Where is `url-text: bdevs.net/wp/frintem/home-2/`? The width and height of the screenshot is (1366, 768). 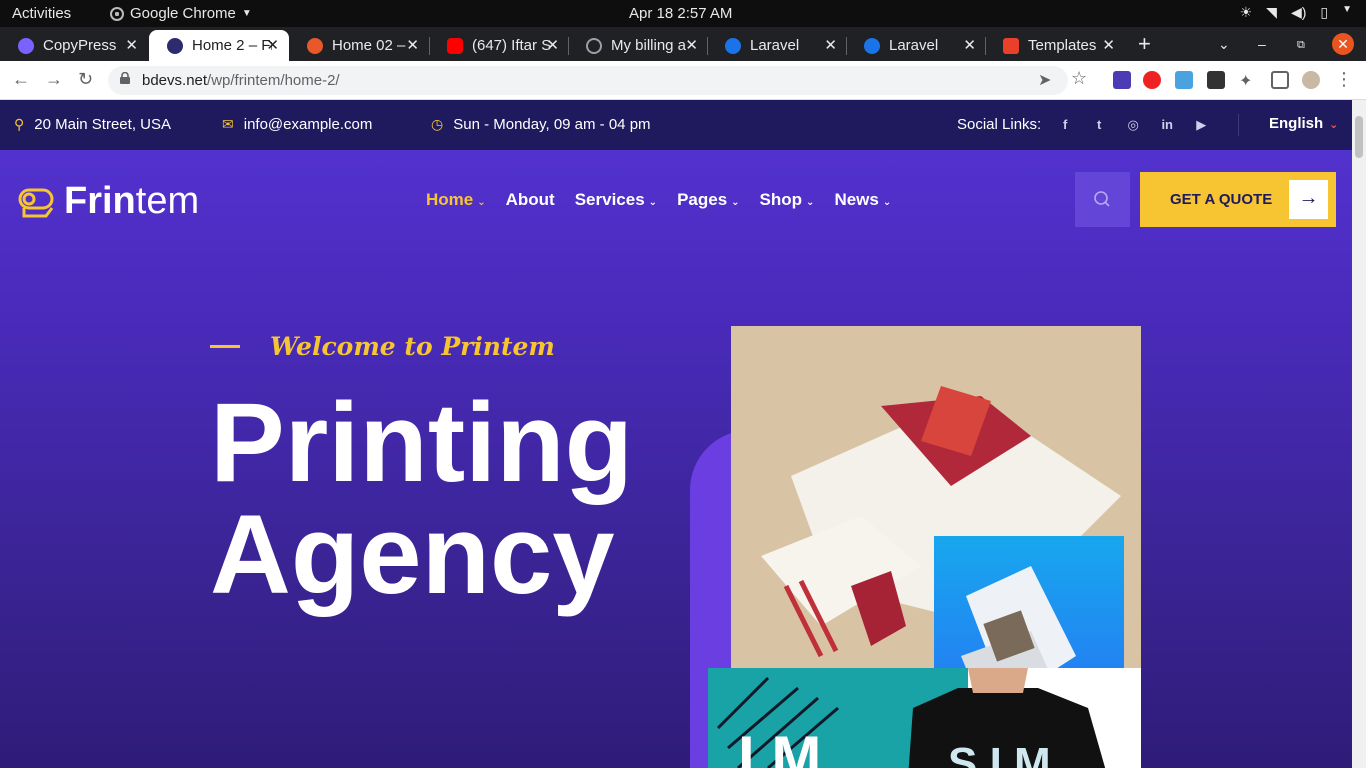
url-text: bdevs.net/wp/frintem/home-2/ is located at coordinates (241, 80).